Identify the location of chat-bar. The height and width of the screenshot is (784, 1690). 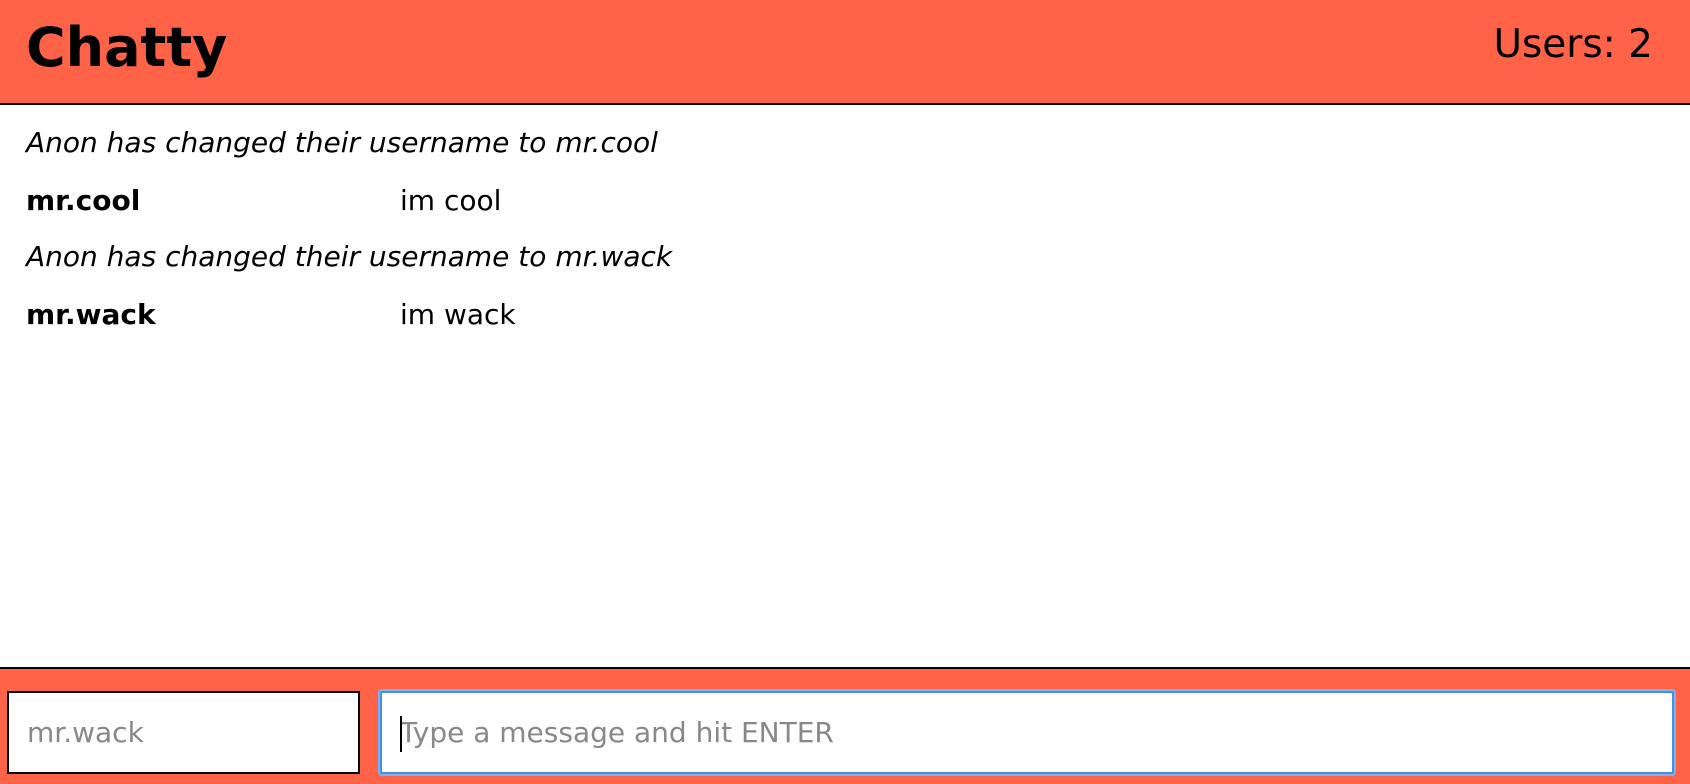
(845, 725).